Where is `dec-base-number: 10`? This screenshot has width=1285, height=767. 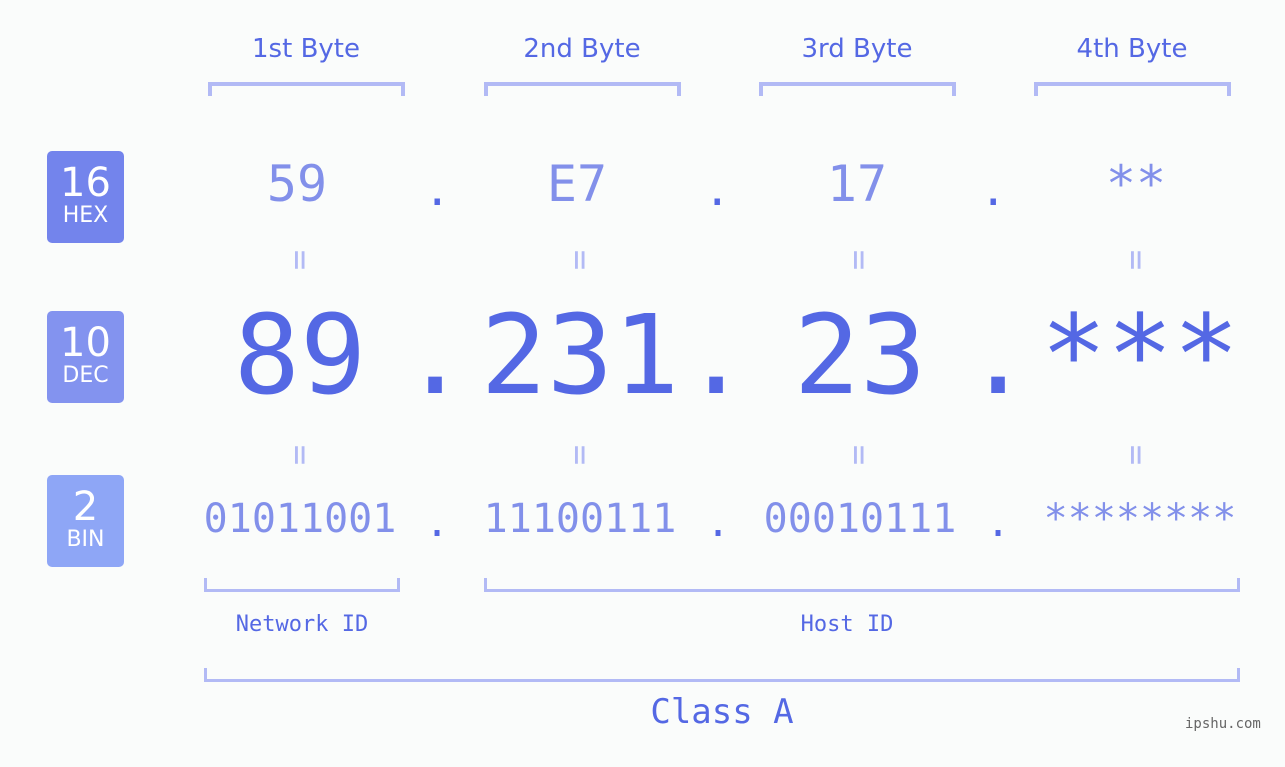
dec-base-number: 10 is located at coordinates (85, 343).